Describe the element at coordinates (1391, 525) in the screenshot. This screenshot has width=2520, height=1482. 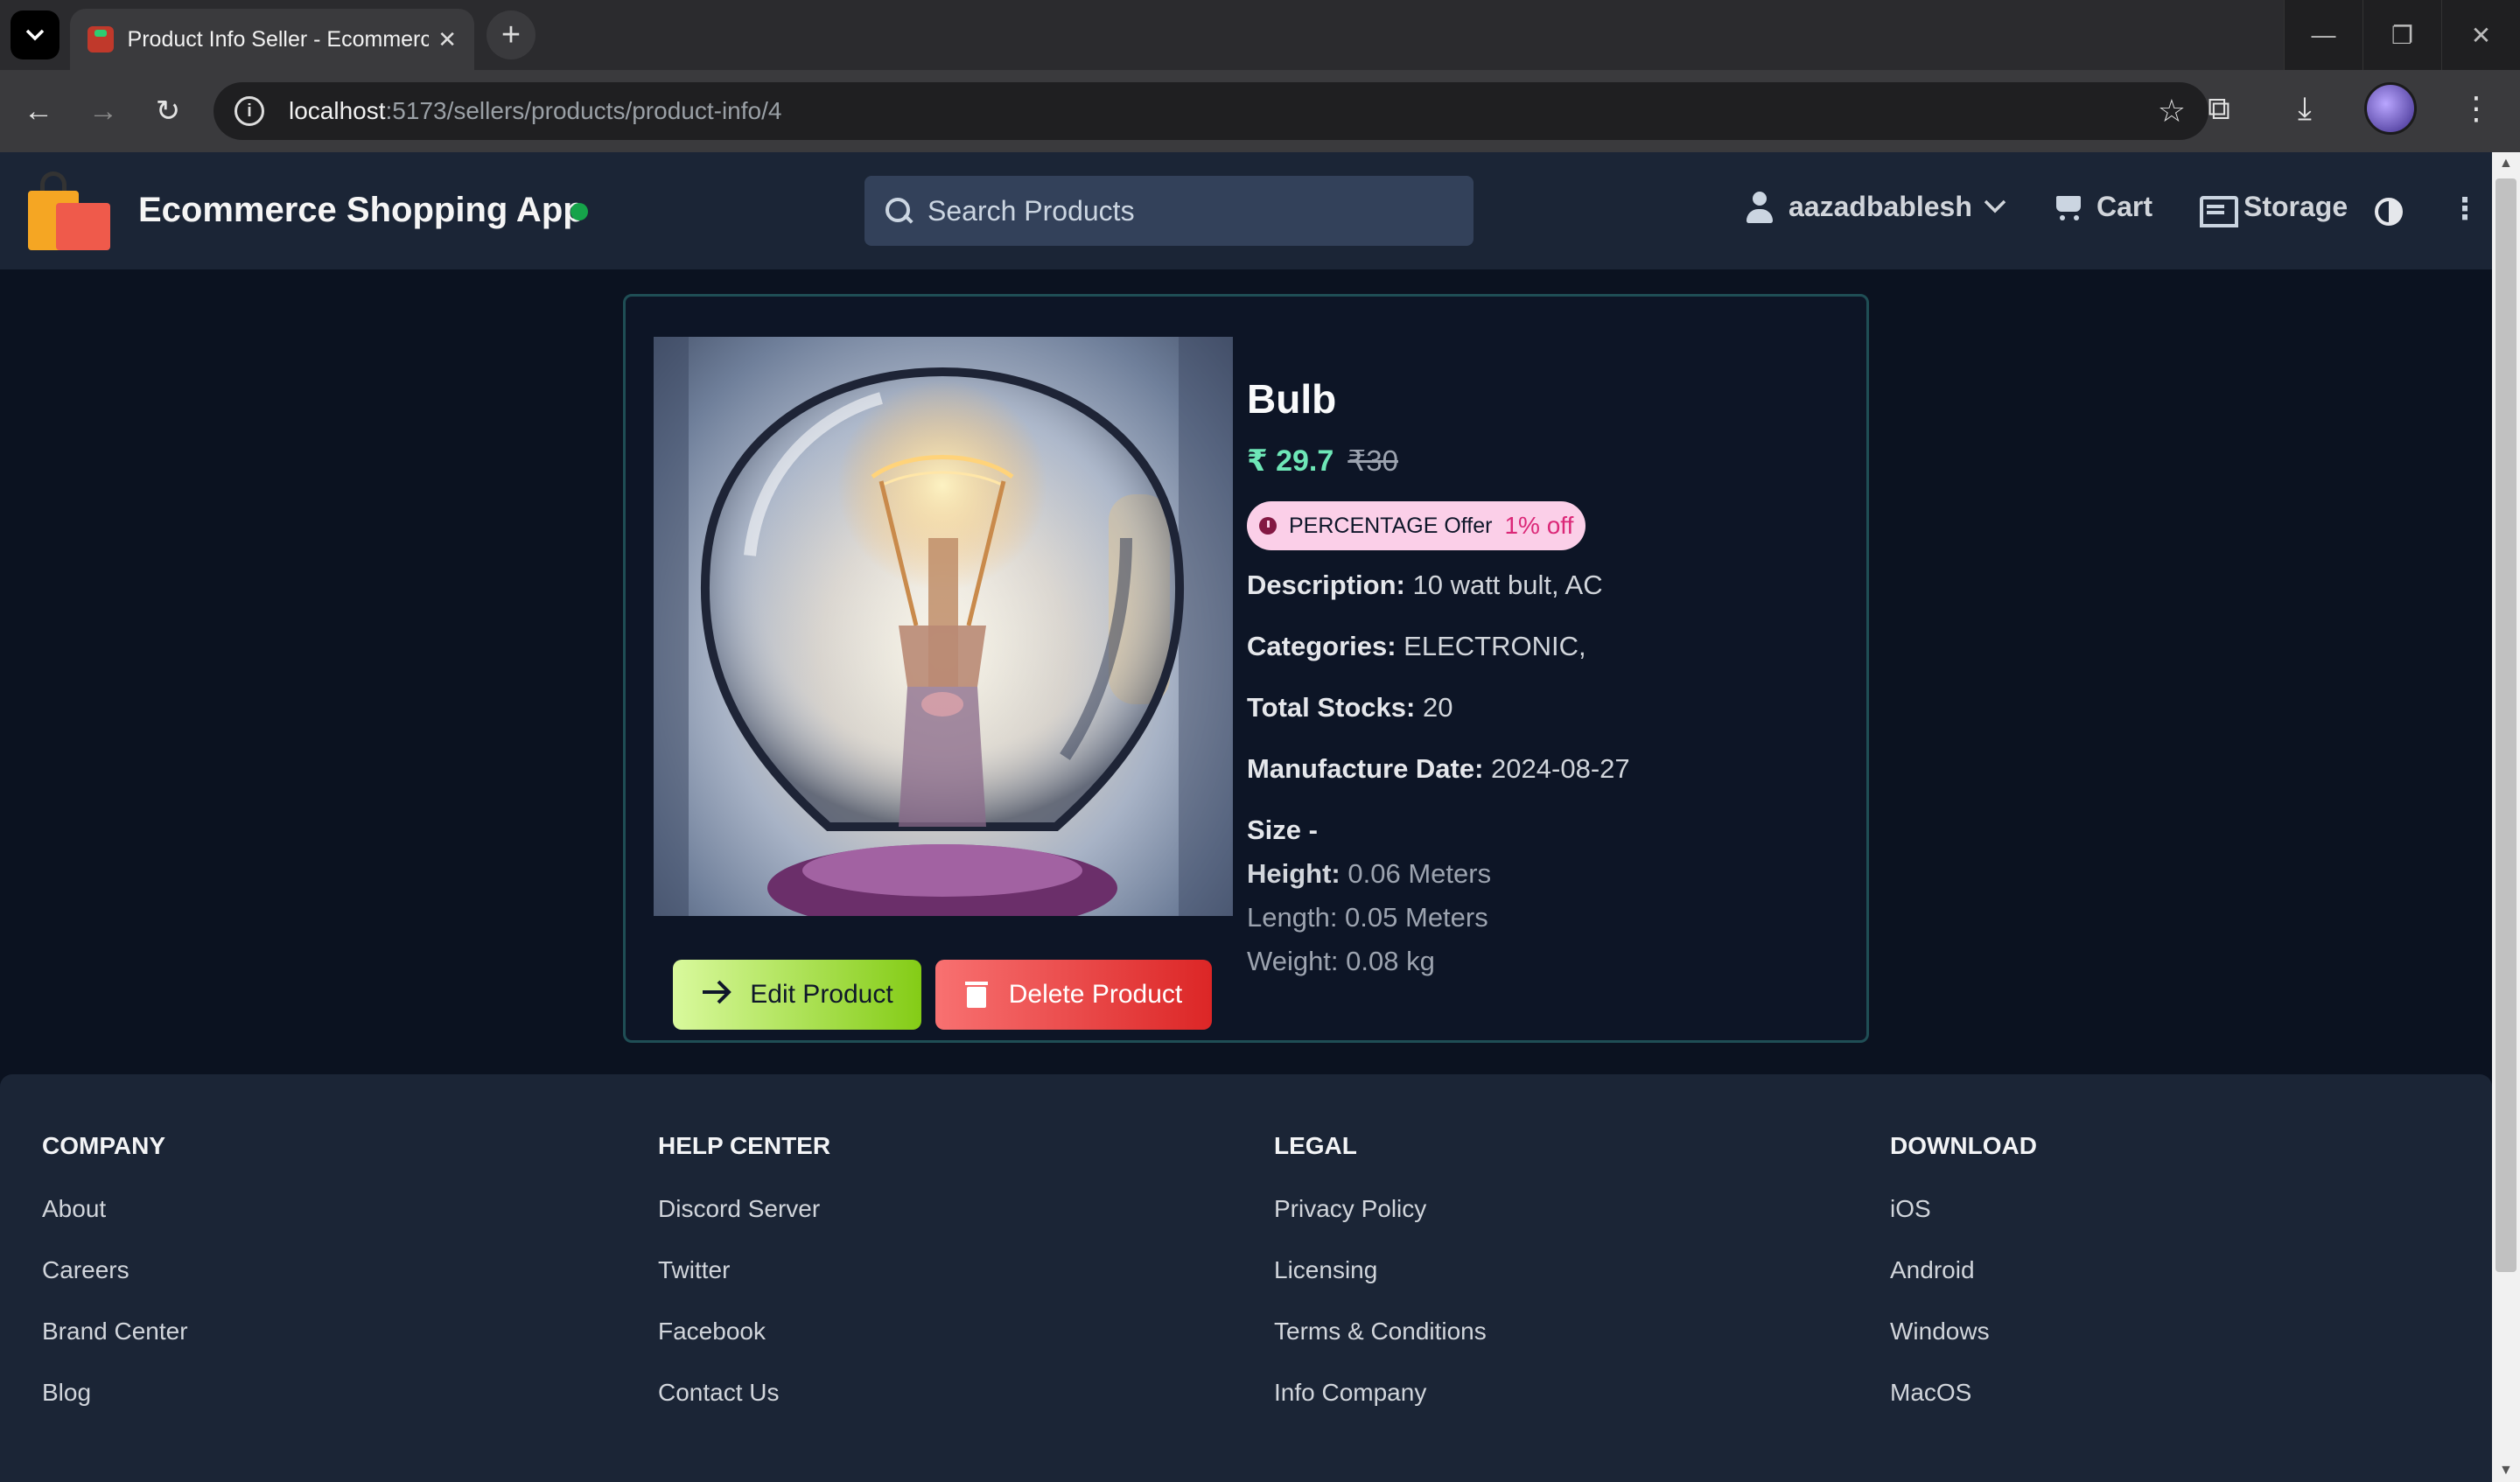
I see `offer-type: PERCENTAGE Offer` at that location.